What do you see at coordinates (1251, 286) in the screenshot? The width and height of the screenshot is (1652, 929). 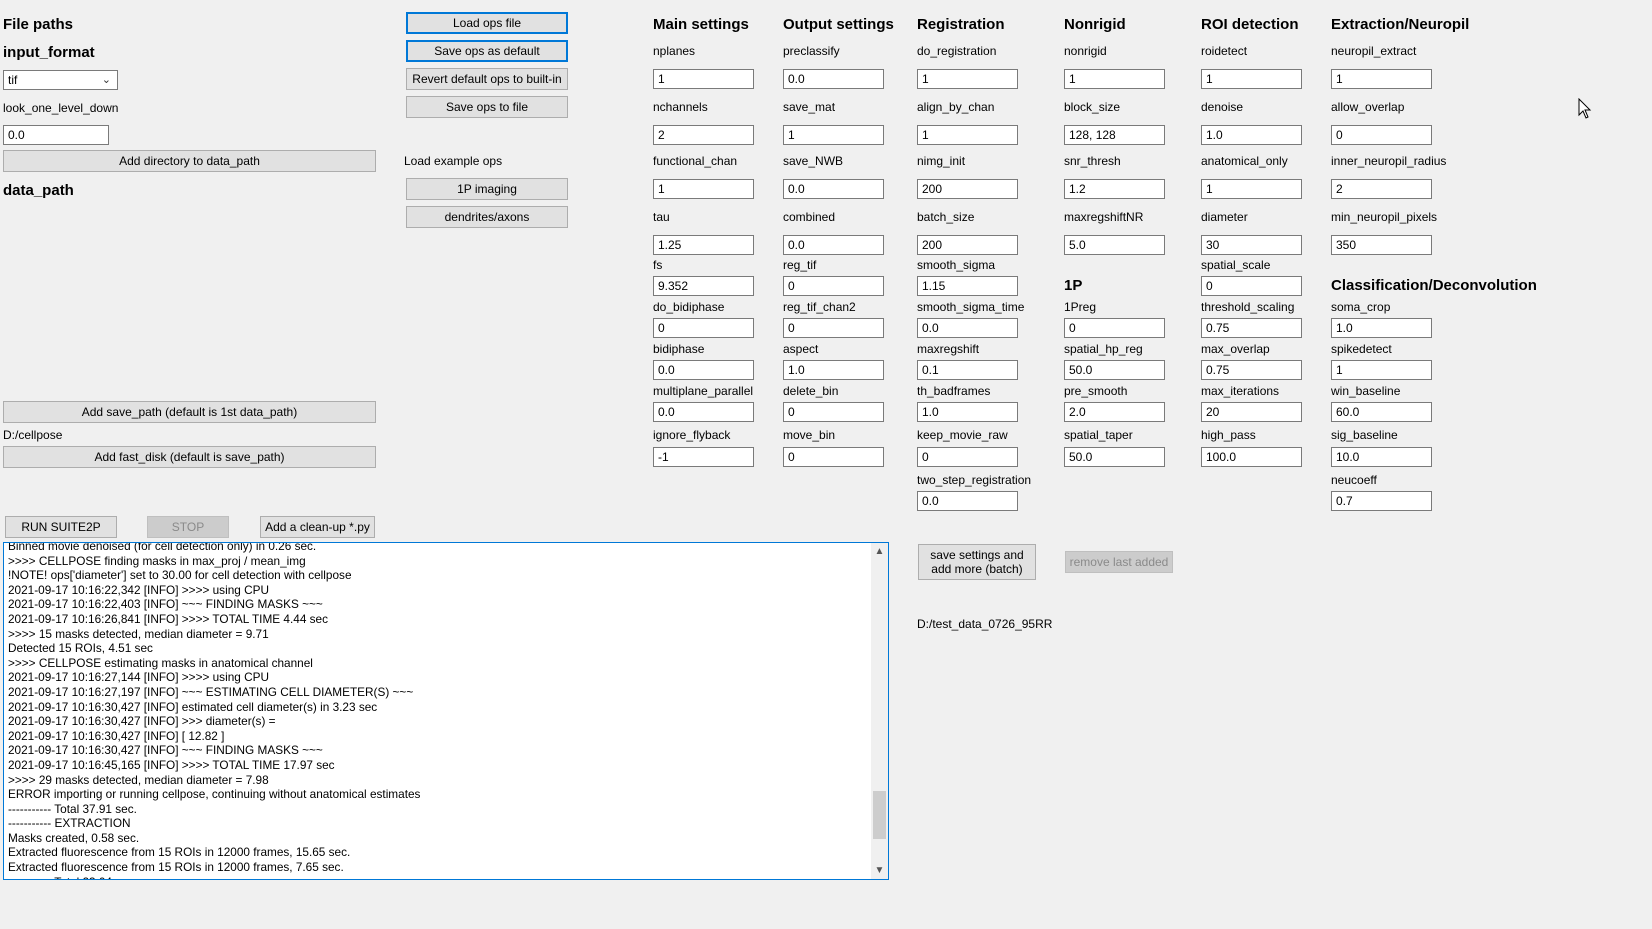 I see `spatial-scale-input` at bounding box center [1251, 286].